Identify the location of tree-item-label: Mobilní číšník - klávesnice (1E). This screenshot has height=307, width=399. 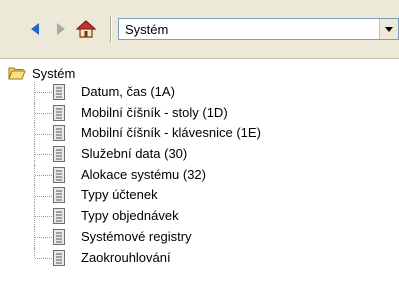
(171, 133).